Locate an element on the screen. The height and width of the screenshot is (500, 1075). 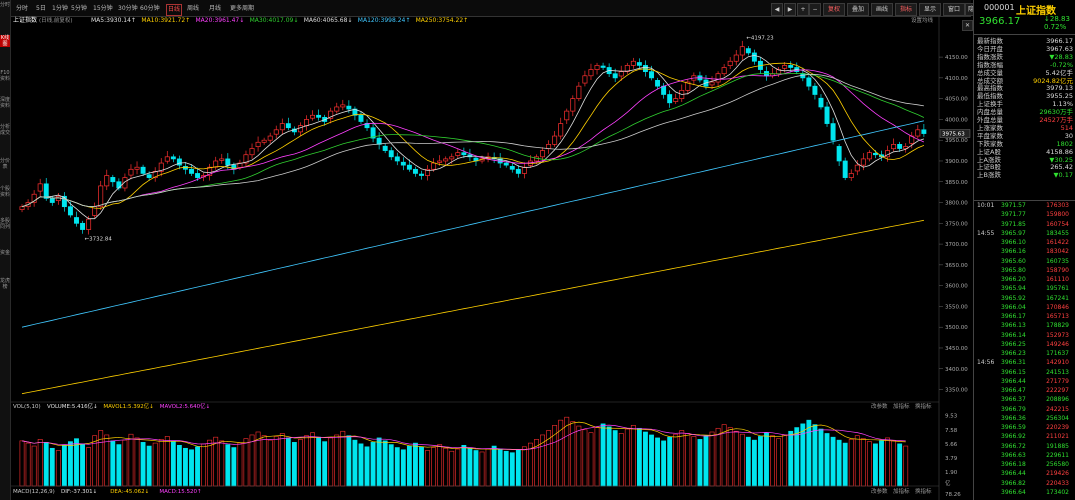
tick-price: 3966.10 is located at coordinates (1013, 242).